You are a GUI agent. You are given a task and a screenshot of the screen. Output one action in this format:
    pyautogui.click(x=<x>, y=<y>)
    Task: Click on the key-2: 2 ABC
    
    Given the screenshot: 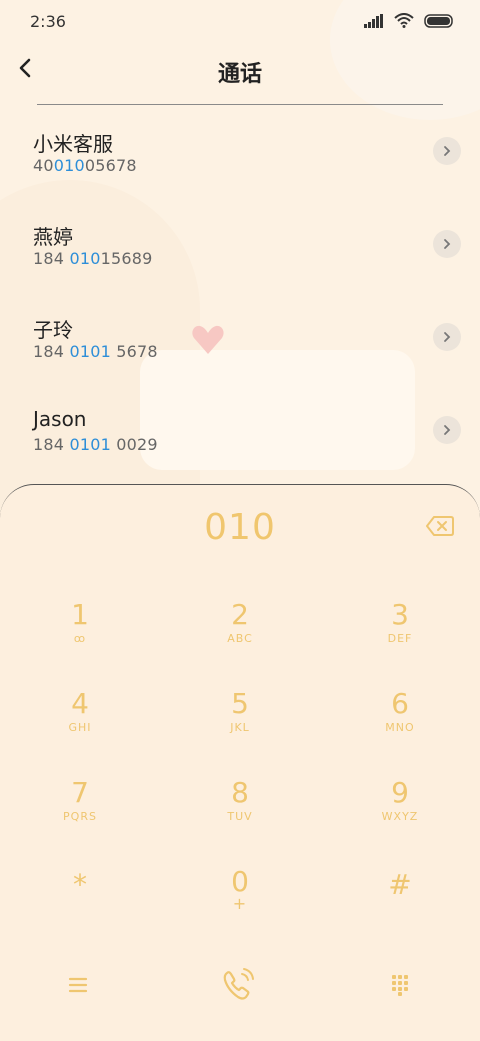 What is the action you would take?
    pyautogui.click(x=240, y=634)
    